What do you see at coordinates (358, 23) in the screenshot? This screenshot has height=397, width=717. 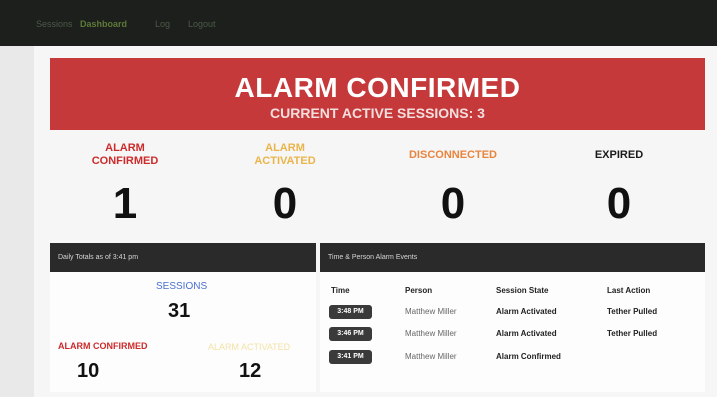 I see `top-nav-bar: Sessions Dashboard Log Logout` at bounding box center [358, 23].